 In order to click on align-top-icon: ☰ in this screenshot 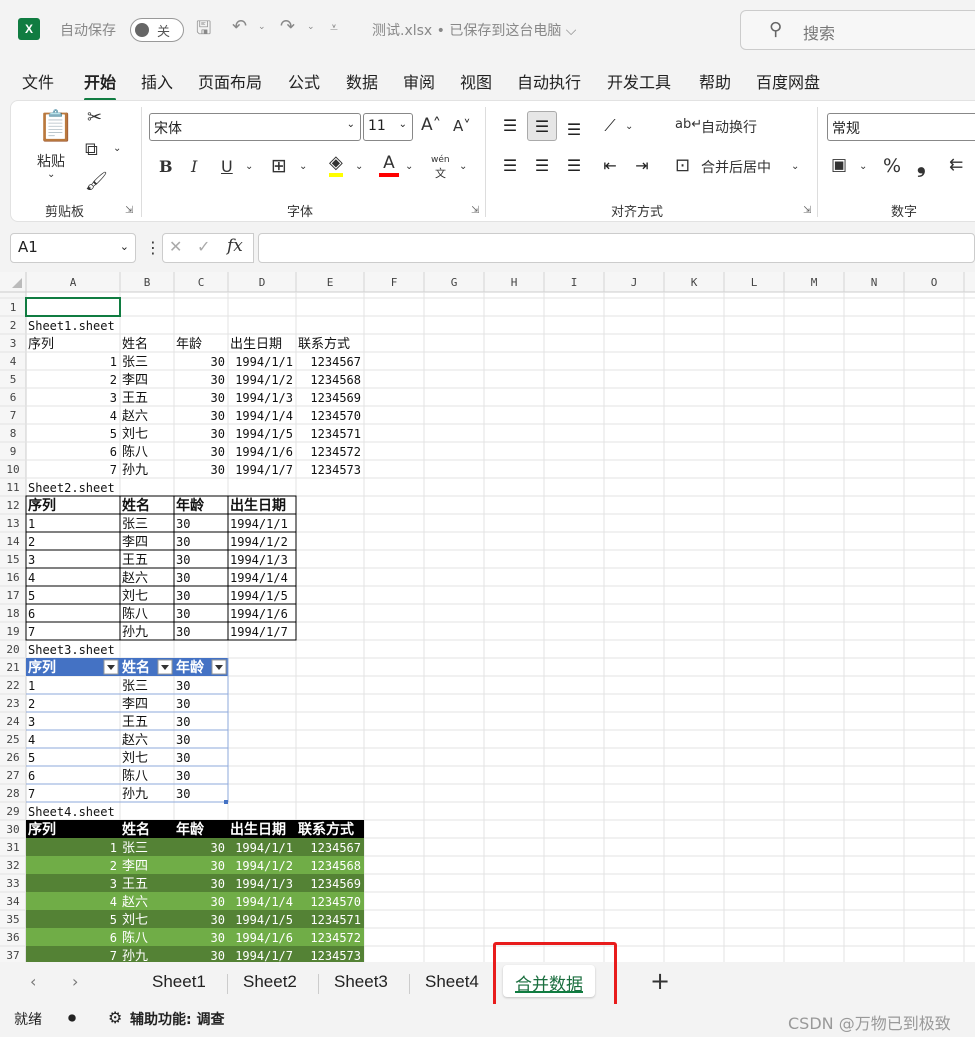, I will do `click(510, 126)`.